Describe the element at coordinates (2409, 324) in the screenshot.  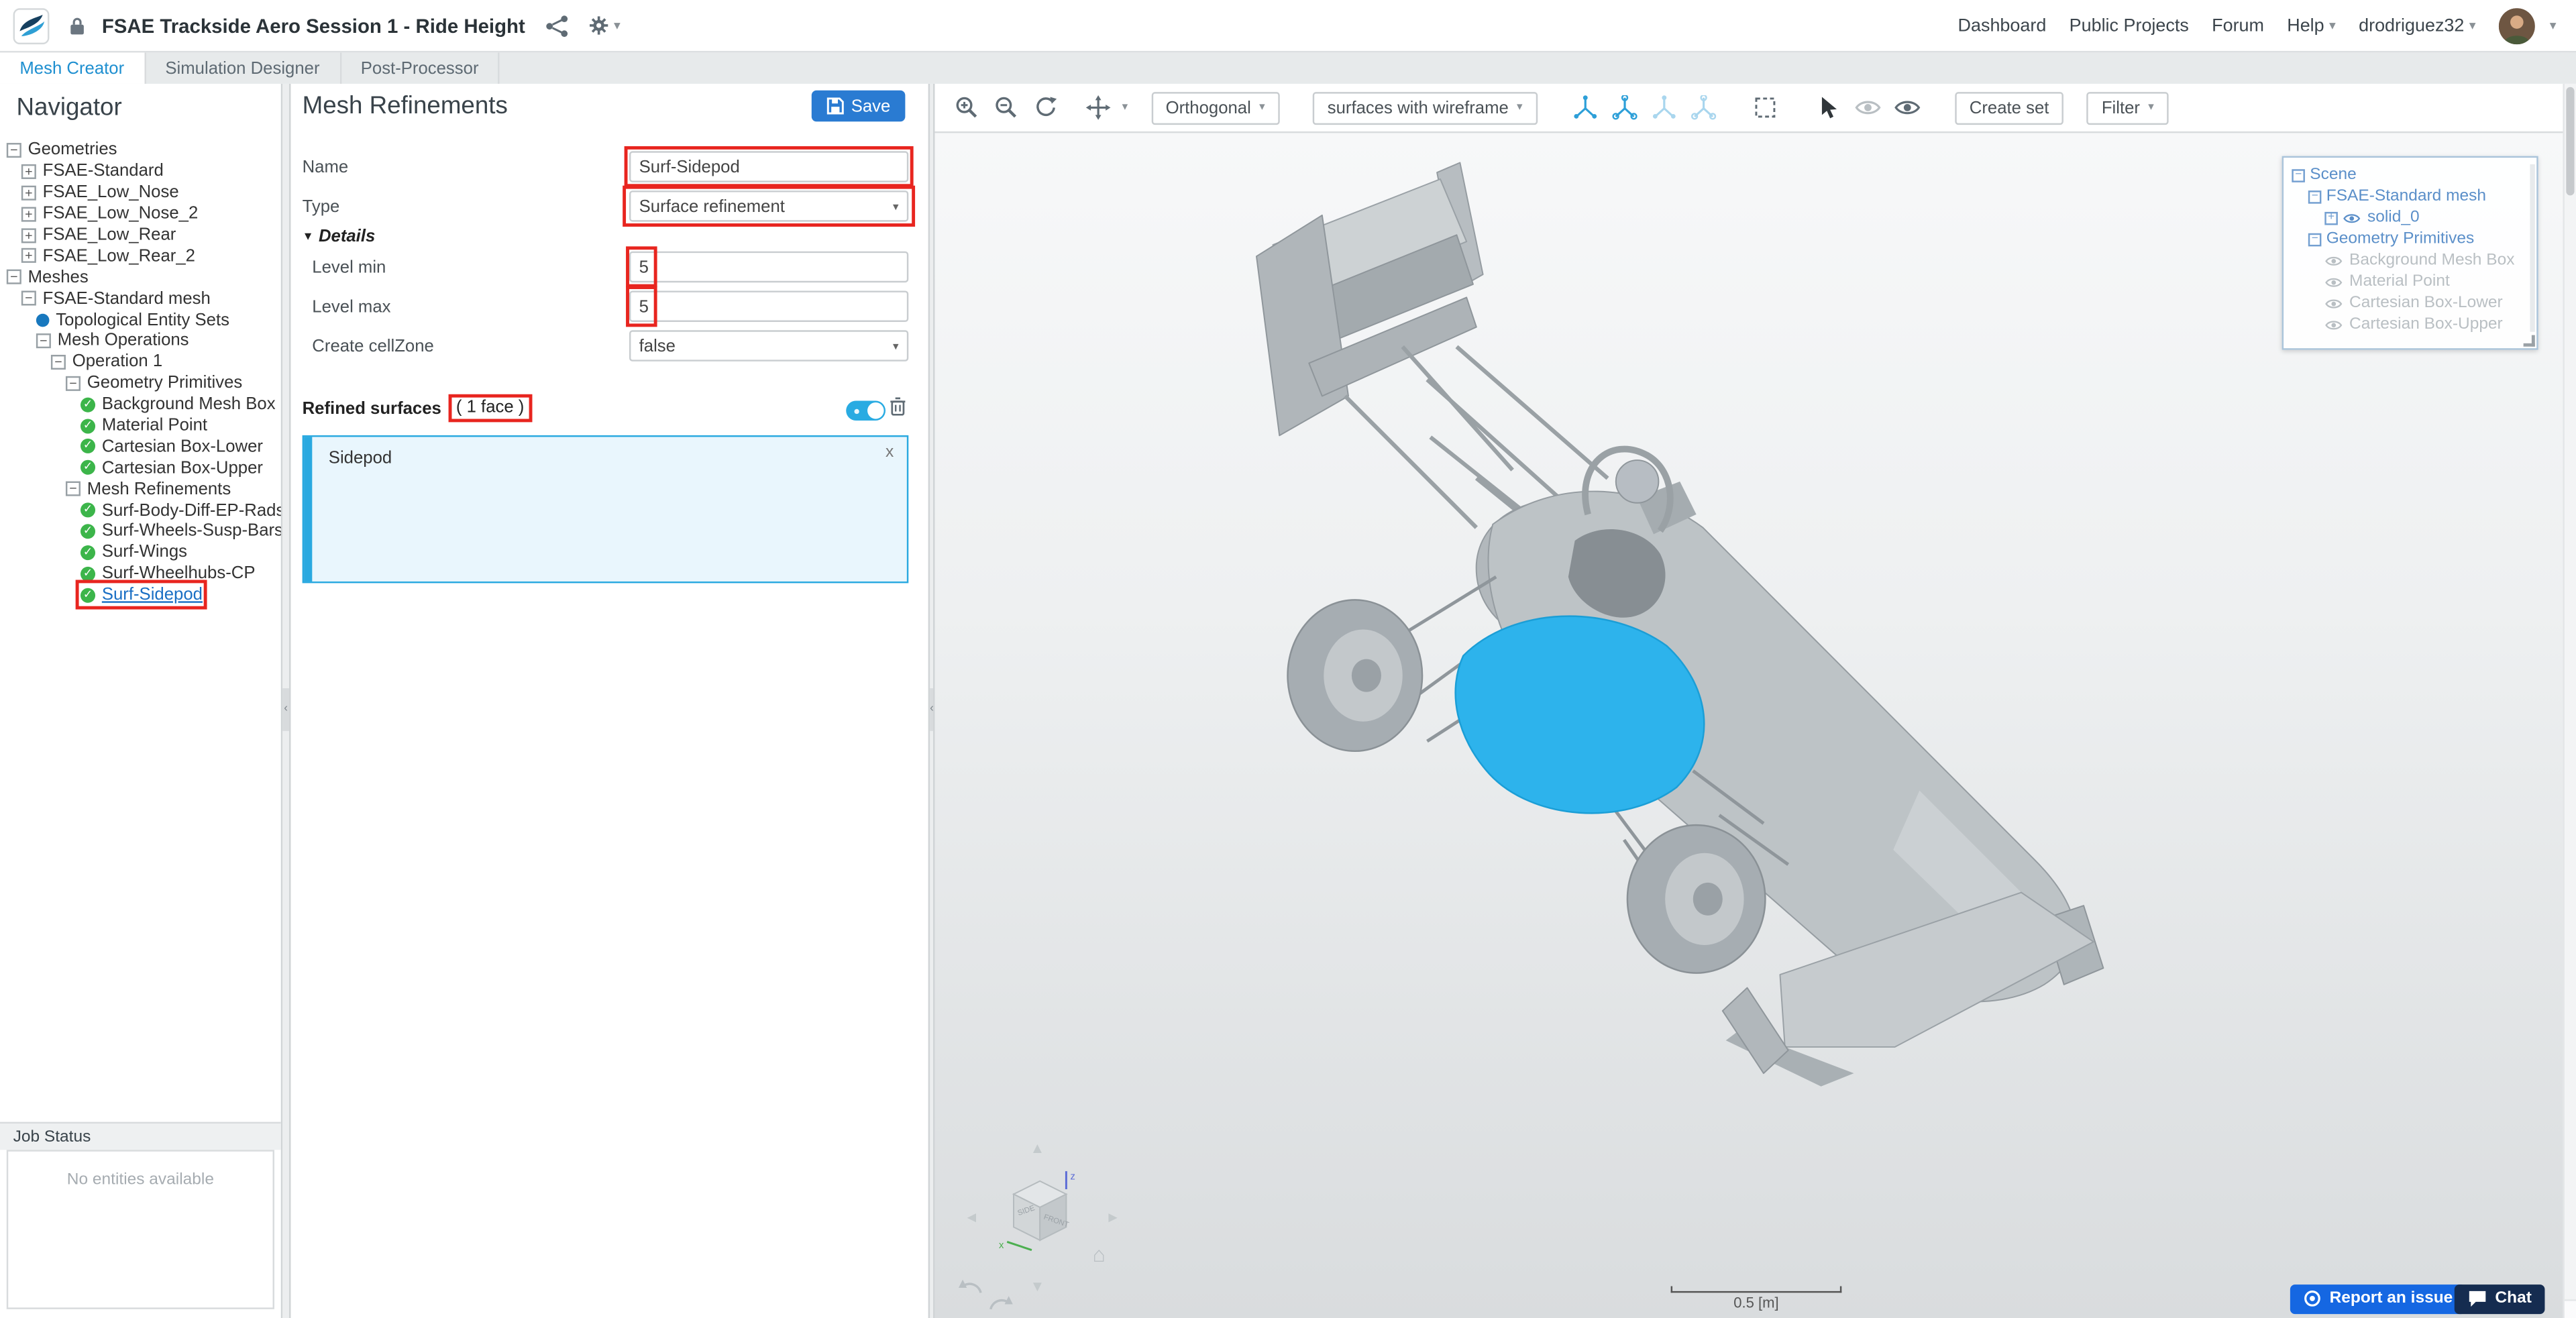
I see `scene-item-cartesian-box-upper: Cartesian Box-Upper` at that location.